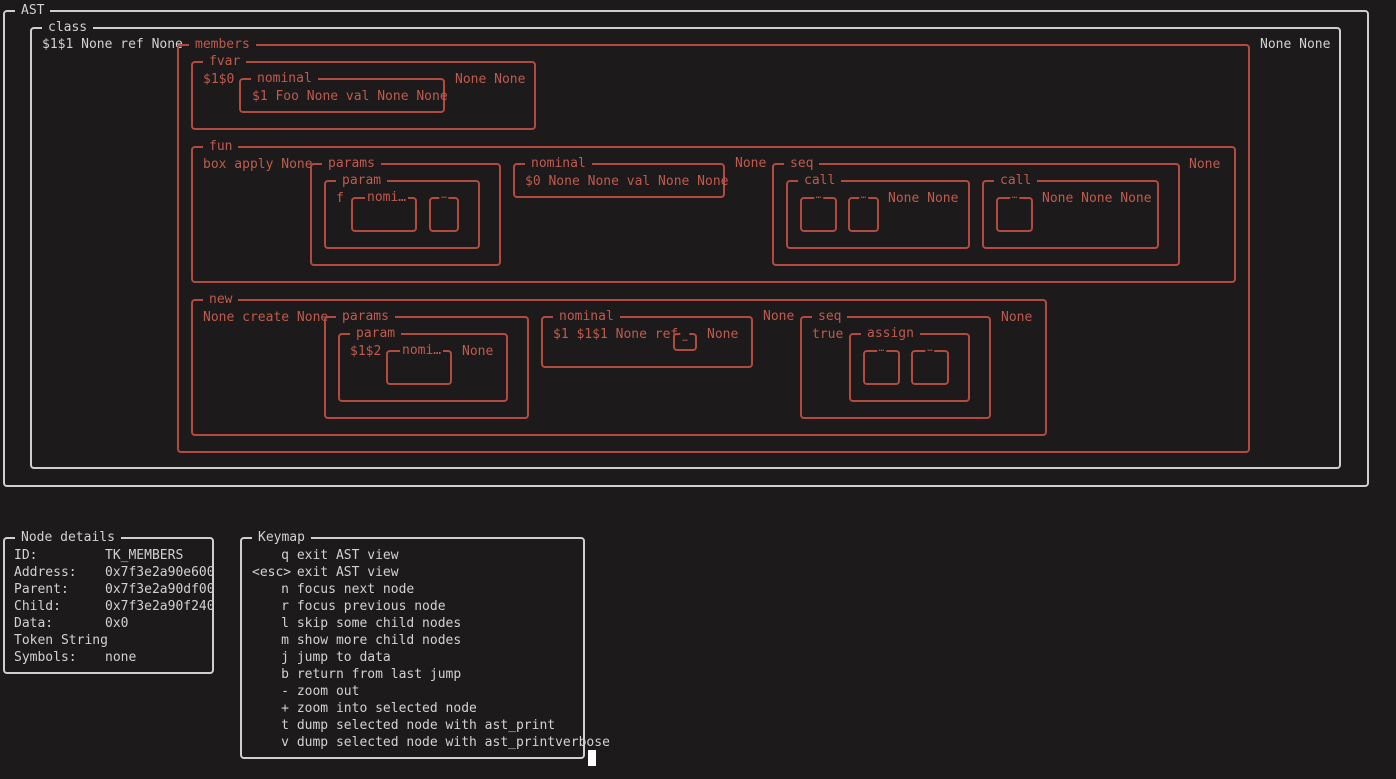 The height and width of the screenshot is (779, 1396). Describe the element at coordinates (347, 572) in the screenshot. I see `keymap-action: exit AST view` at that location.